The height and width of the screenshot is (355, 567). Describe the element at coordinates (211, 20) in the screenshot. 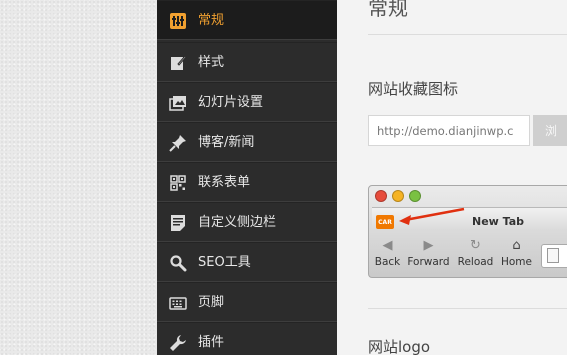

I see `sidebar-item-label: 常规` at that location.